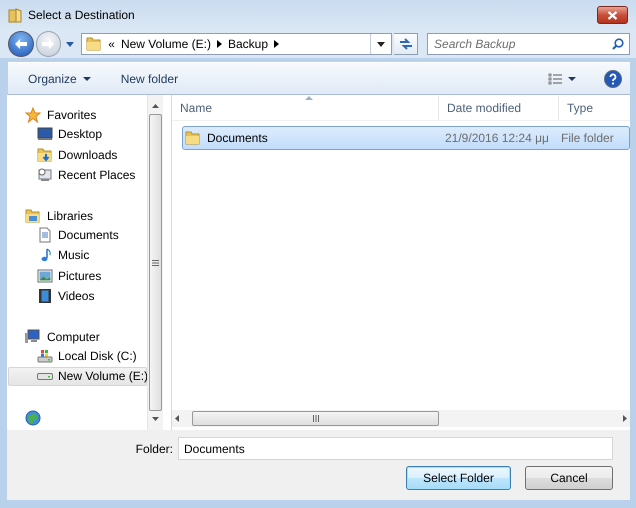  What do you see at coordinates (45, 234) in the screenshot?
I see `document-icon` at bounding box center [45, 234].